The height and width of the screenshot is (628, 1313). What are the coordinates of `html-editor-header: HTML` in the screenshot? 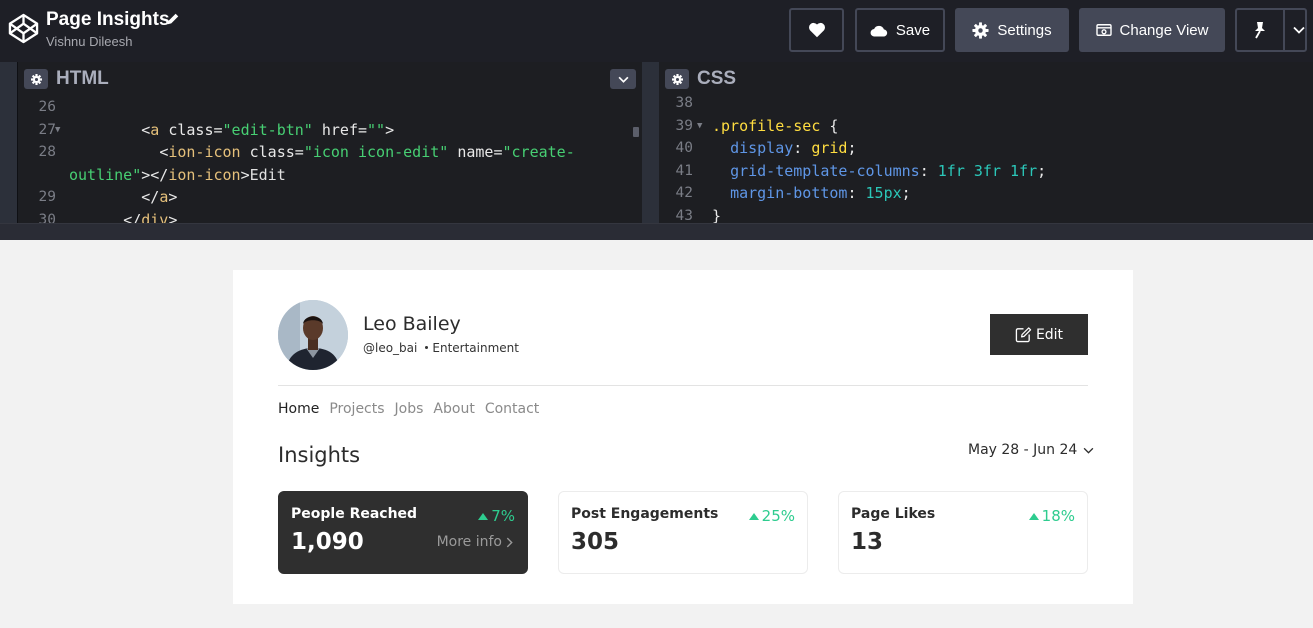 It's located at (330, 79).